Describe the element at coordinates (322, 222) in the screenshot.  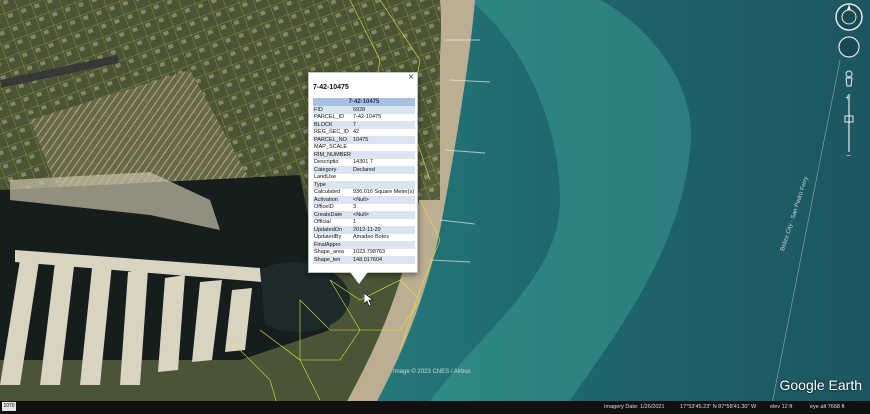
I see `attribute-key: Official` at that location.